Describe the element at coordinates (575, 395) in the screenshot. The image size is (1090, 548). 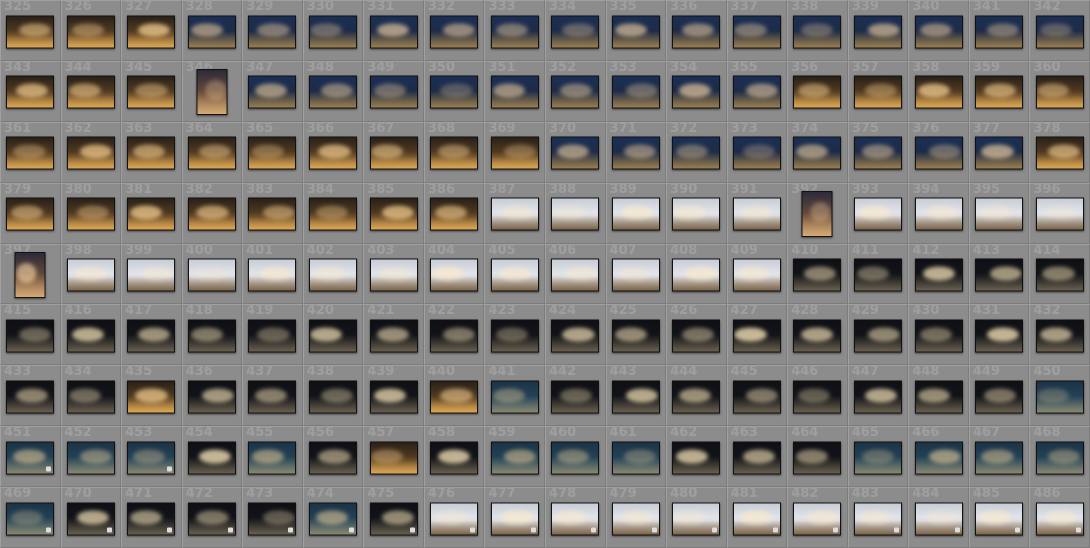
I see `thumbnail-cell: 442` at that location.